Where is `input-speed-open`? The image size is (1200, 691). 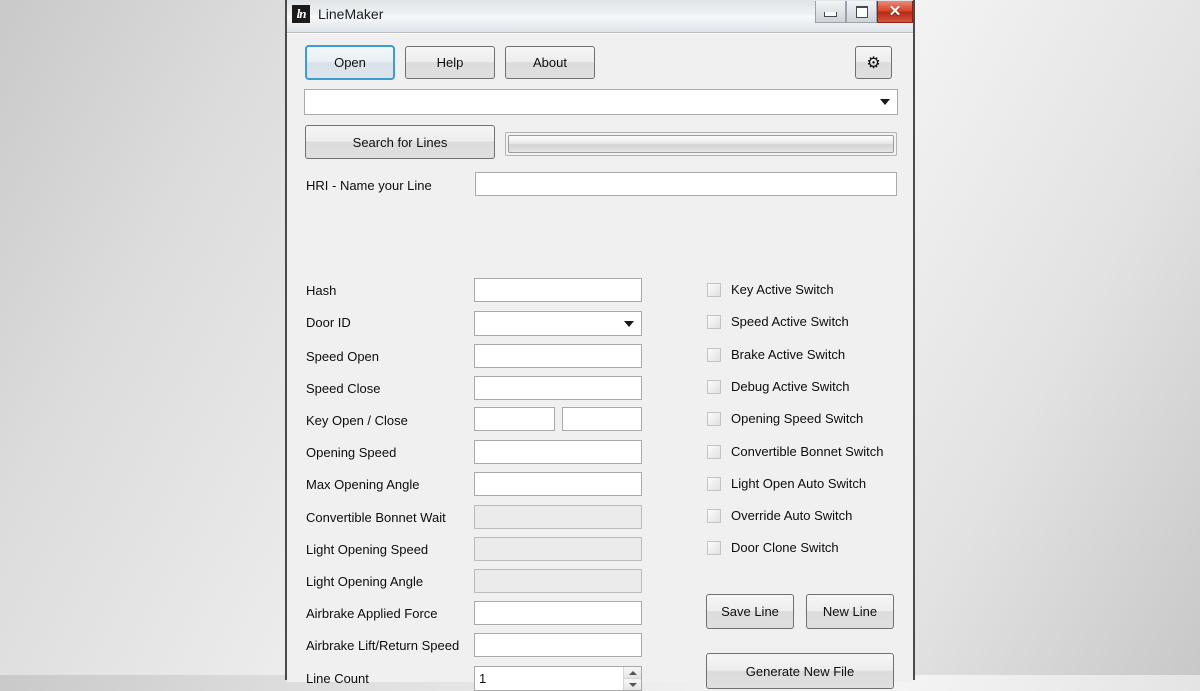 input-speed-open is located at coordinates (558, 356).